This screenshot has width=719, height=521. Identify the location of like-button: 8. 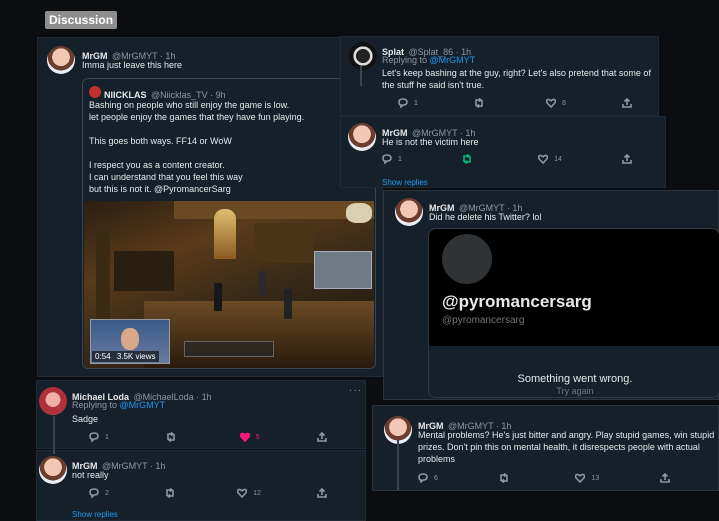
(556, 103).